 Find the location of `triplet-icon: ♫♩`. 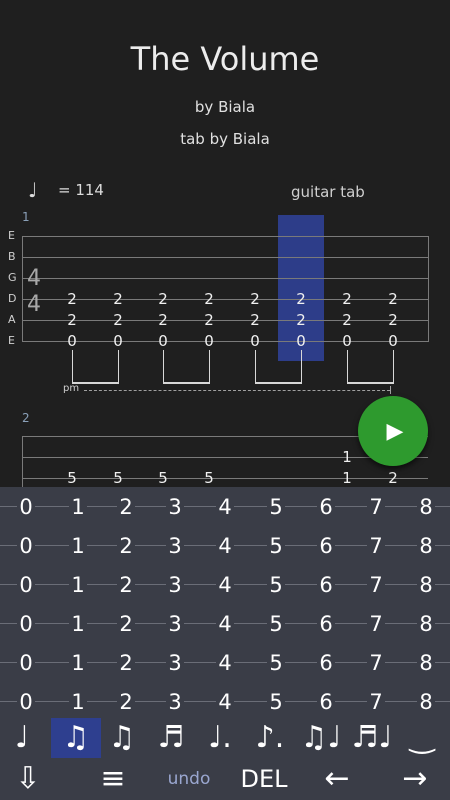

triplet-icon: ♫♩ is located at coordinates (321, 738).